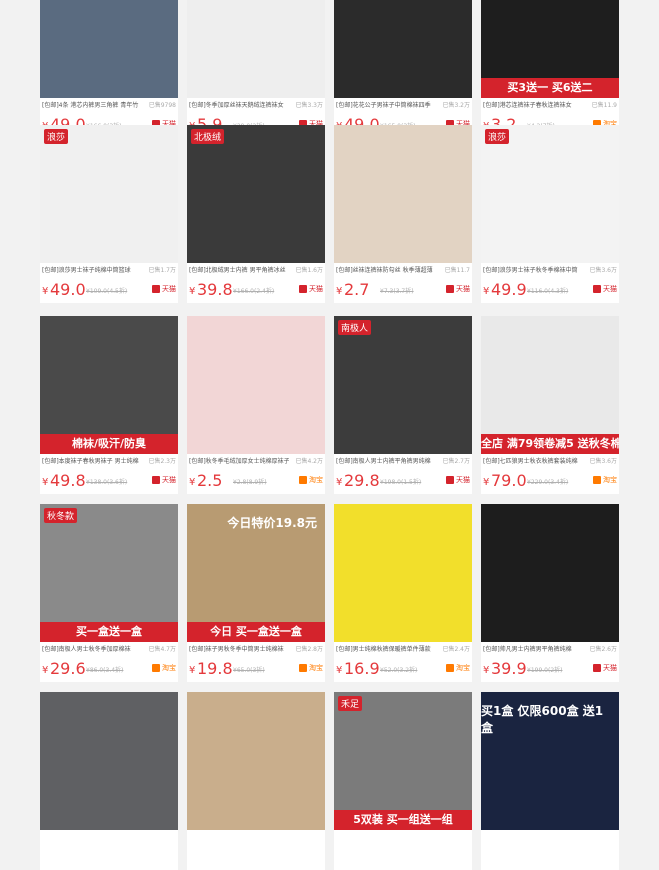  I want to click on product-image: 秋冬款 买一盒送一盒, so click(109, 573).